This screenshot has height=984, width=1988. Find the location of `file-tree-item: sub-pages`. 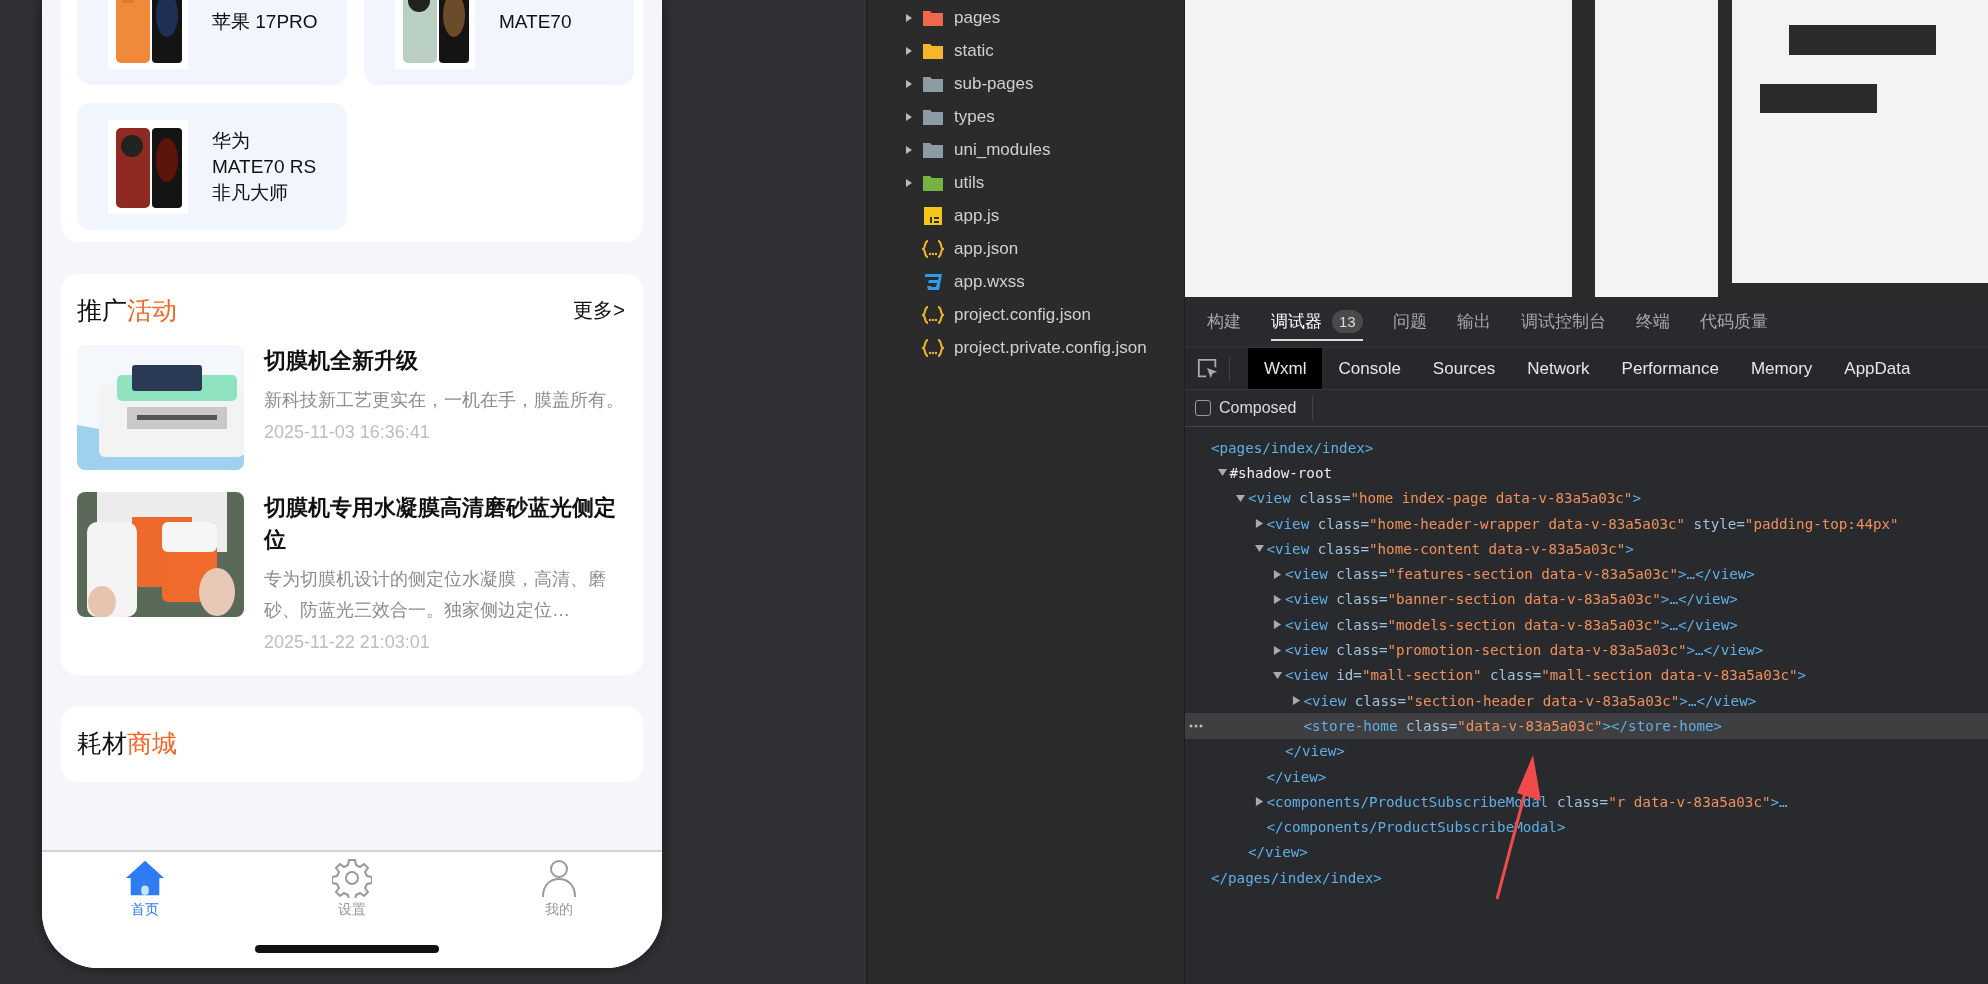

file-tree-item: sub-pages is located at coordinates (1026, 83).